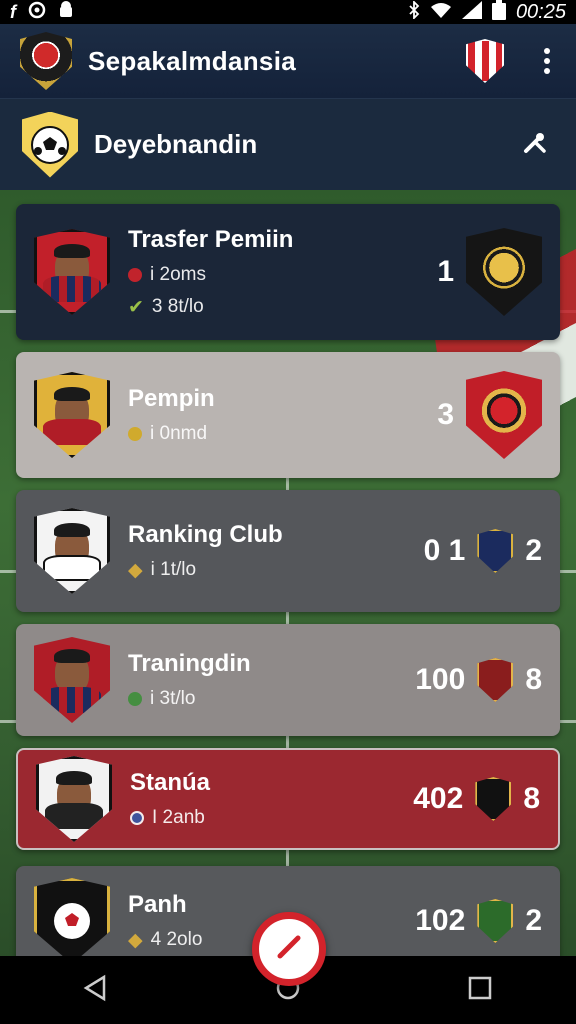 Image resolution: width=576 pixels, height=1024 pixels. What do you see at coordinates (66, 12) in the screenshot?
I see `android-icon` at bounding box center [66, 12].